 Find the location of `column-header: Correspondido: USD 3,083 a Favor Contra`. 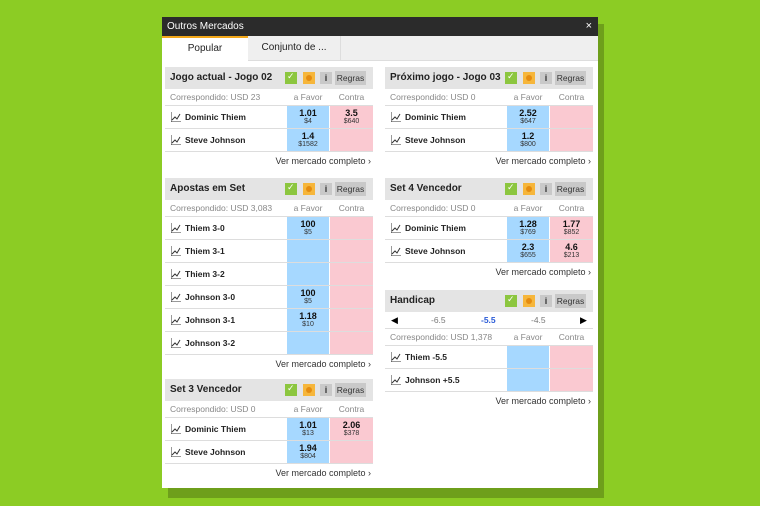

column-header: Correspondido: USD 3,083 a Favor Contra is located at coordinates (269, 208).